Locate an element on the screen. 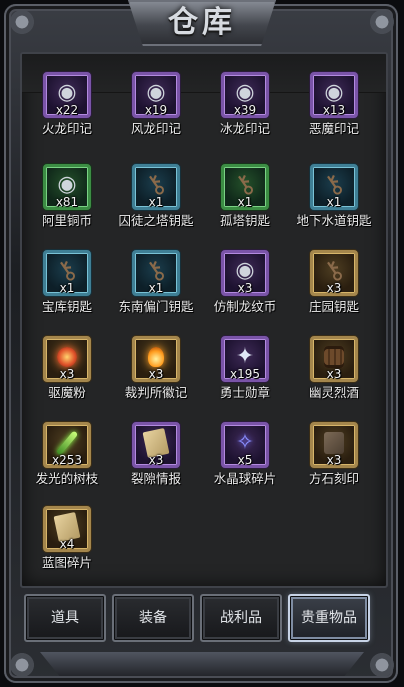  item-name: 仿制龙纹币 is located at coordinates (245, 306).